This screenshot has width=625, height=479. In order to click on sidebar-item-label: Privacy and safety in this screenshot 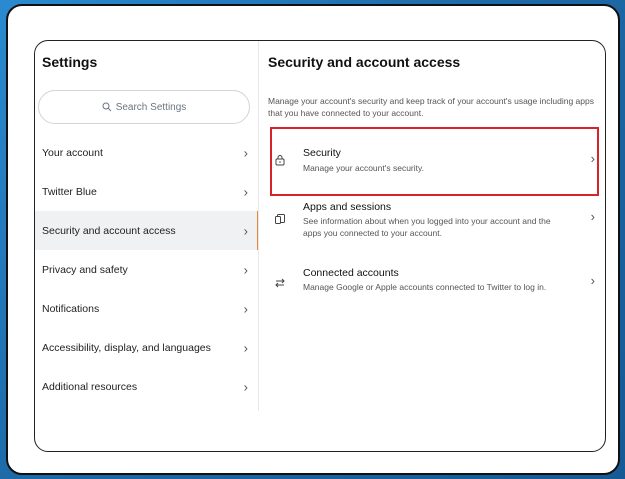, I will do `click(85, 269)`.